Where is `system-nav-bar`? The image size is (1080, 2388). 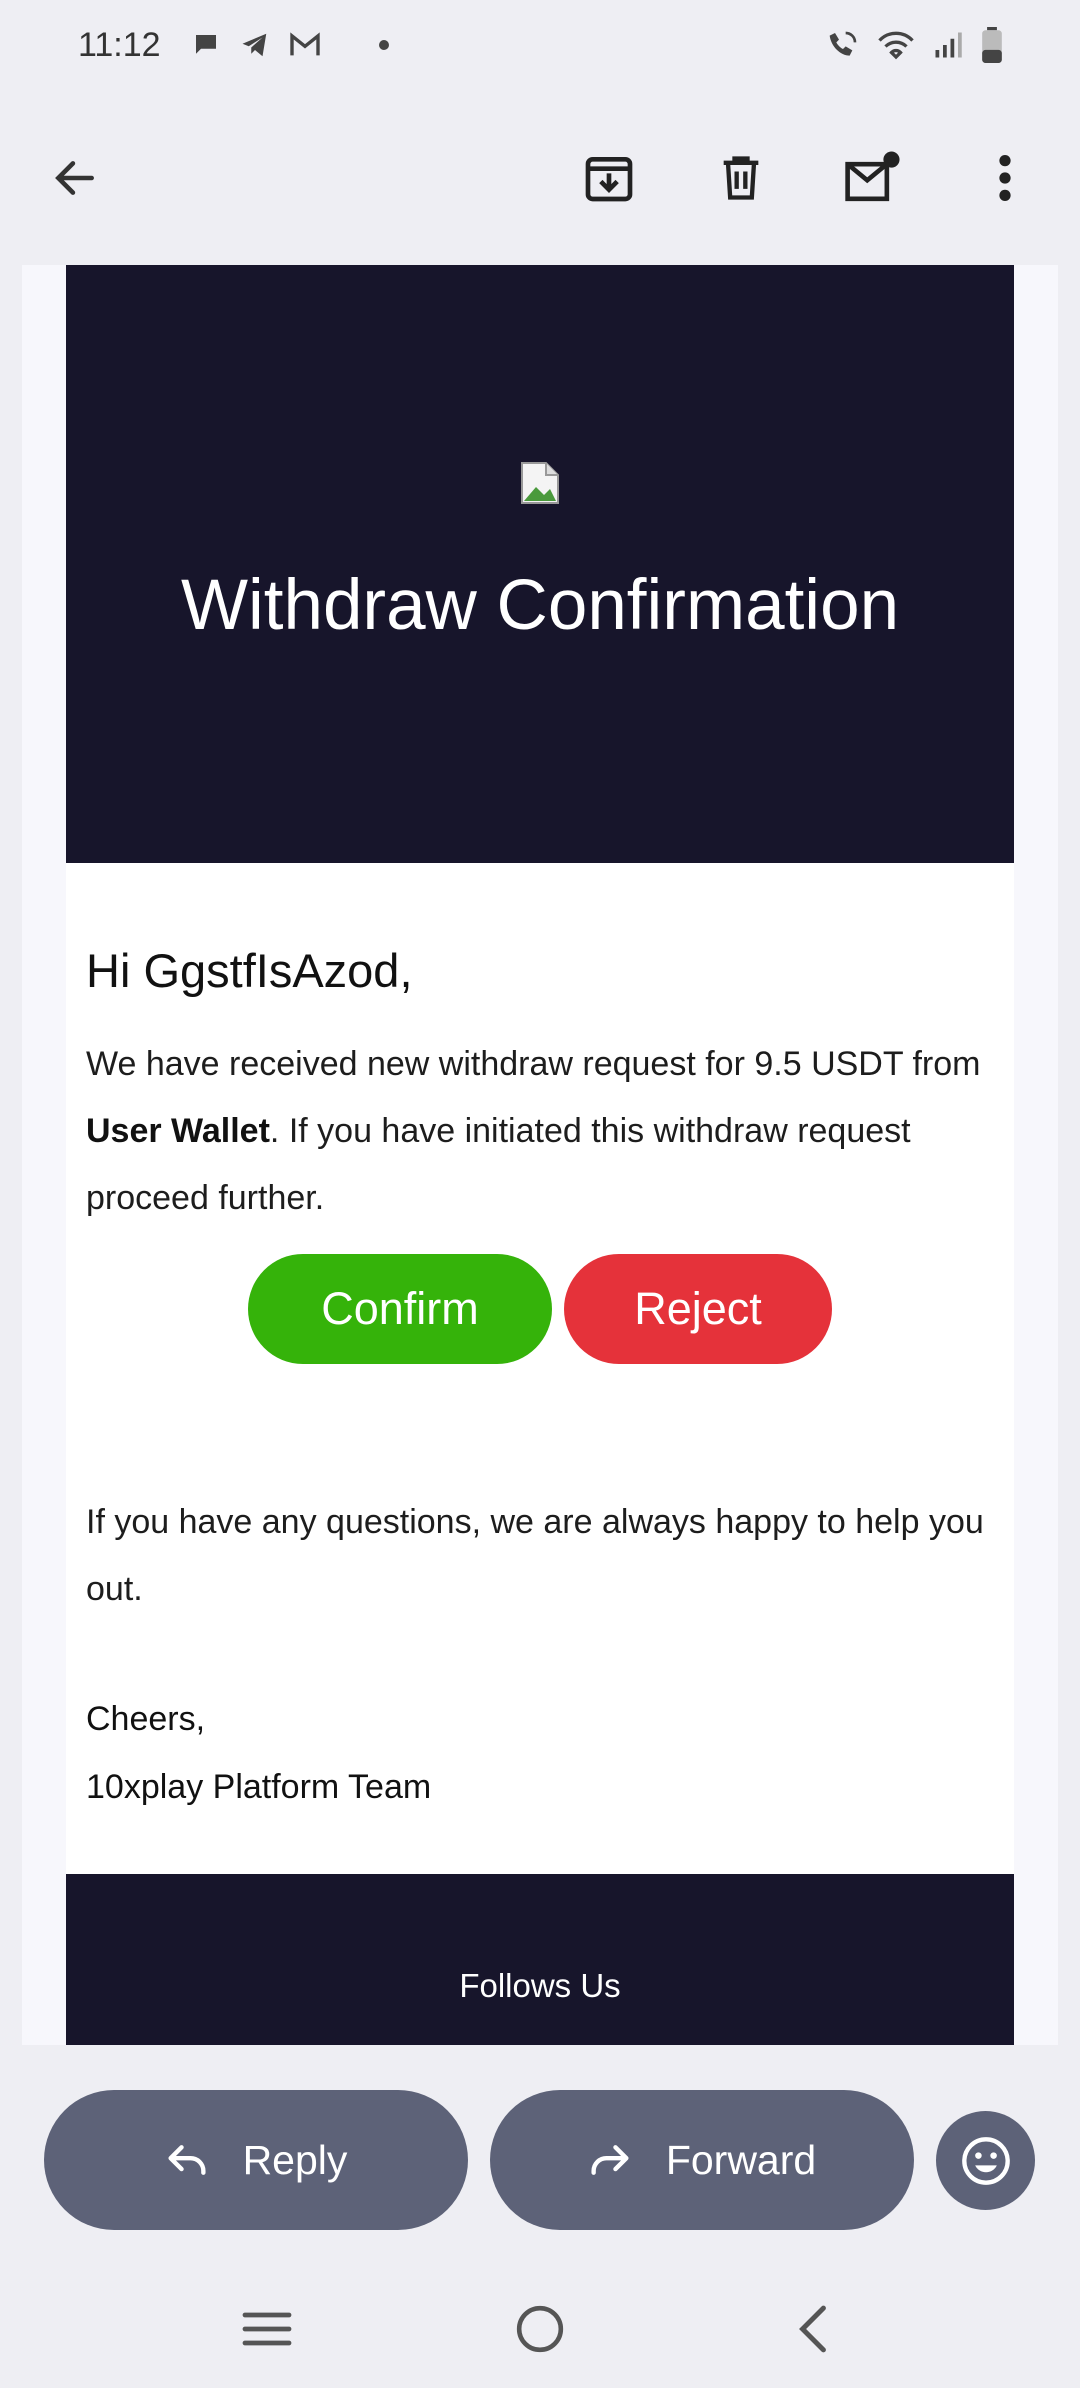
system-nav-bar is located at coordinates (540, 2329).